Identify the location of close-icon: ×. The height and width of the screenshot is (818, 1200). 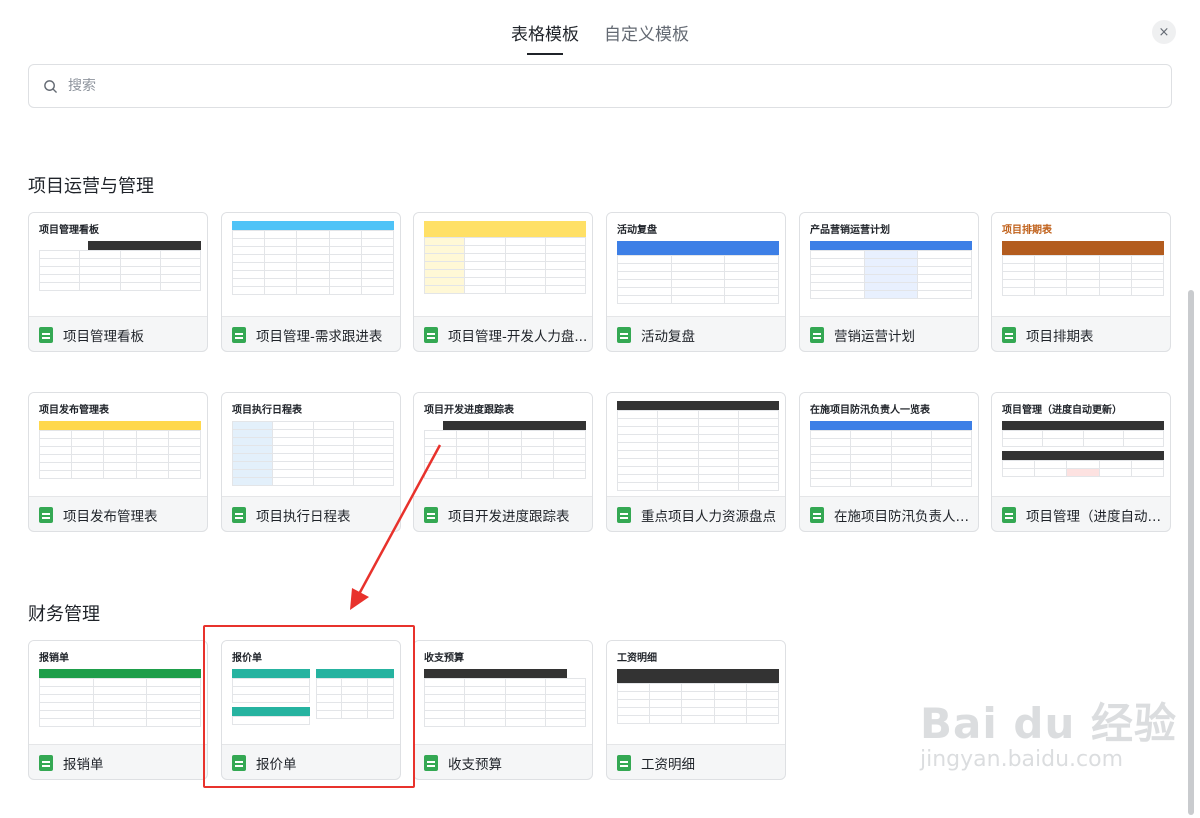
(1164, 32).